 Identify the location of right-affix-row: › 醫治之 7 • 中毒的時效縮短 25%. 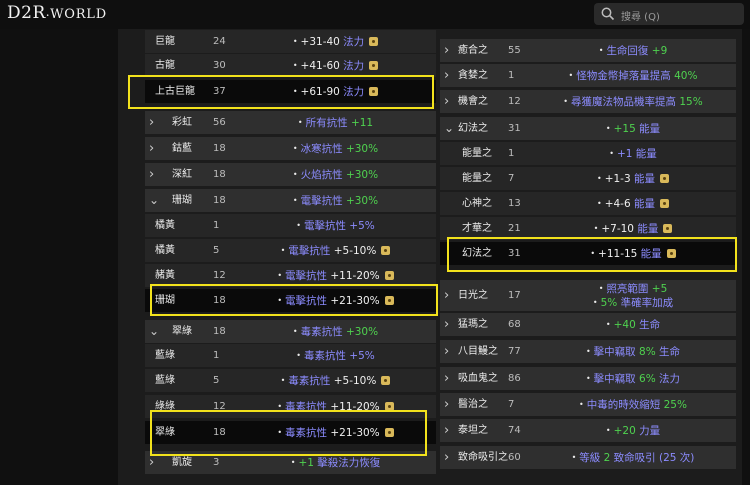
(588, 404).